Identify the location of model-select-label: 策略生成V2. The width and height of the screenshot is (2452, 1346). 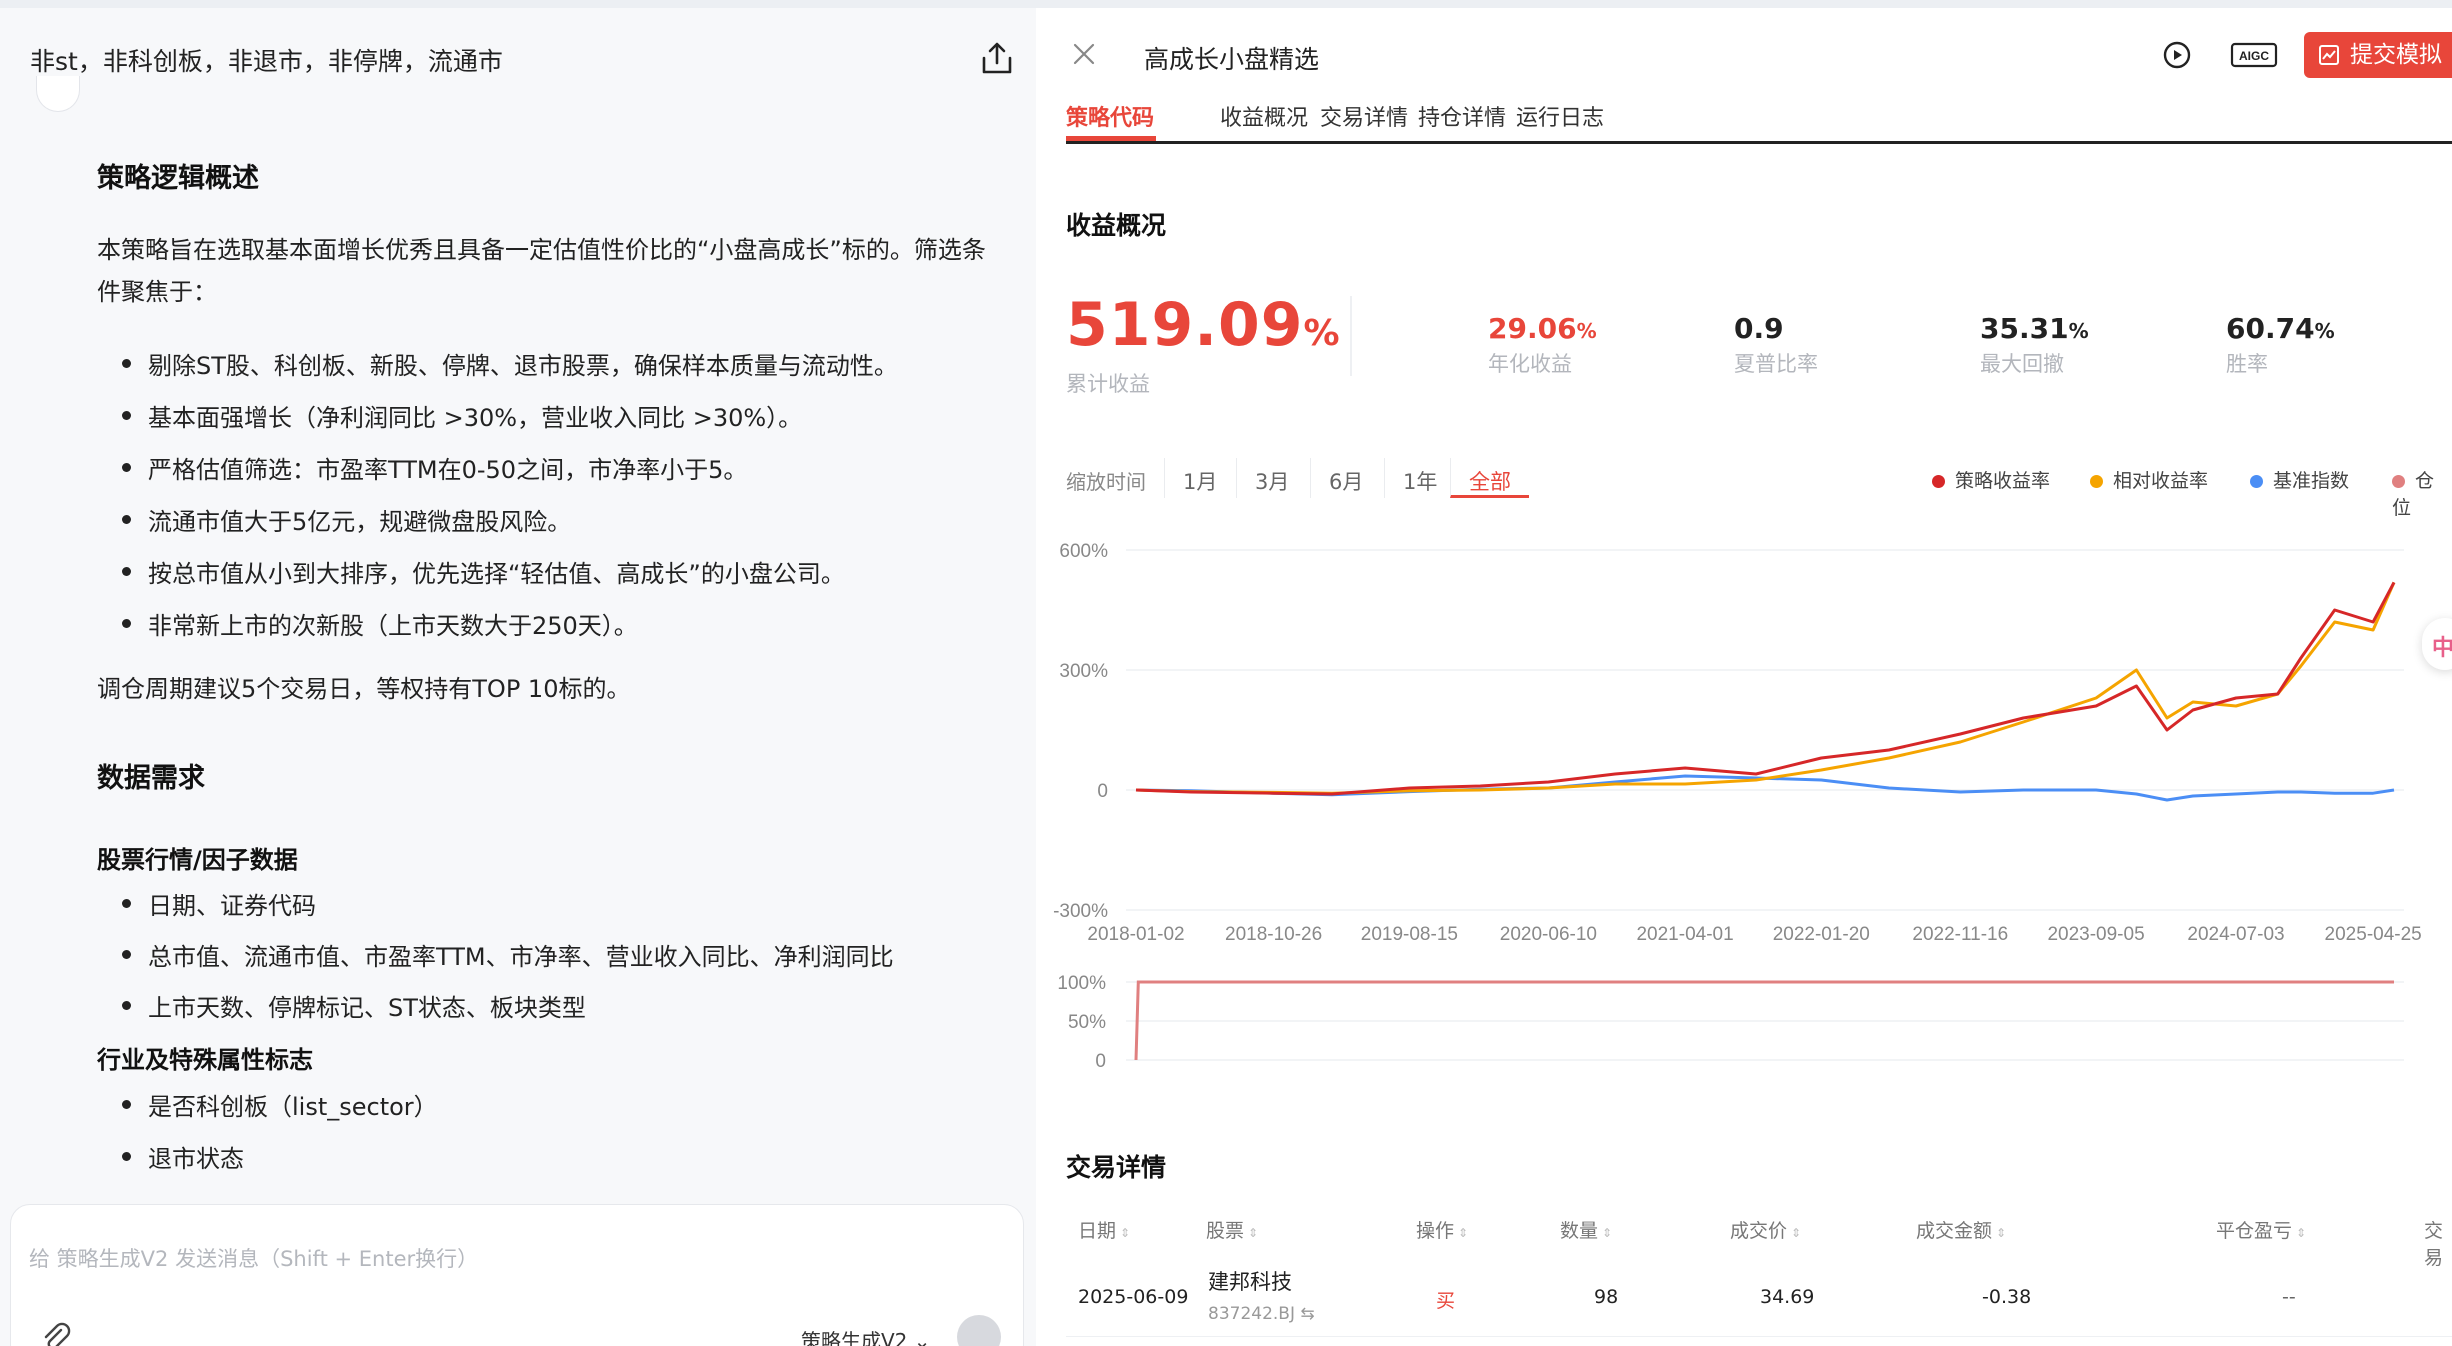
(854, 1337).